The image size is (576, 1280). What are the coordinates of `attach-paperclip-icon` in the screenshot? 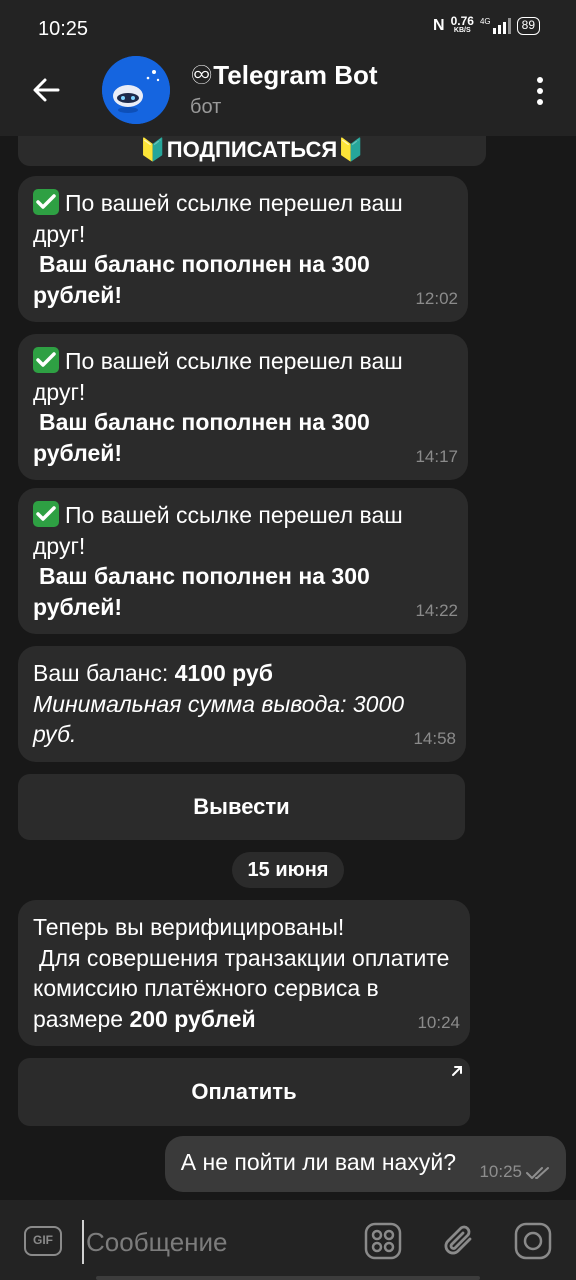 It's located at (459, 1241).